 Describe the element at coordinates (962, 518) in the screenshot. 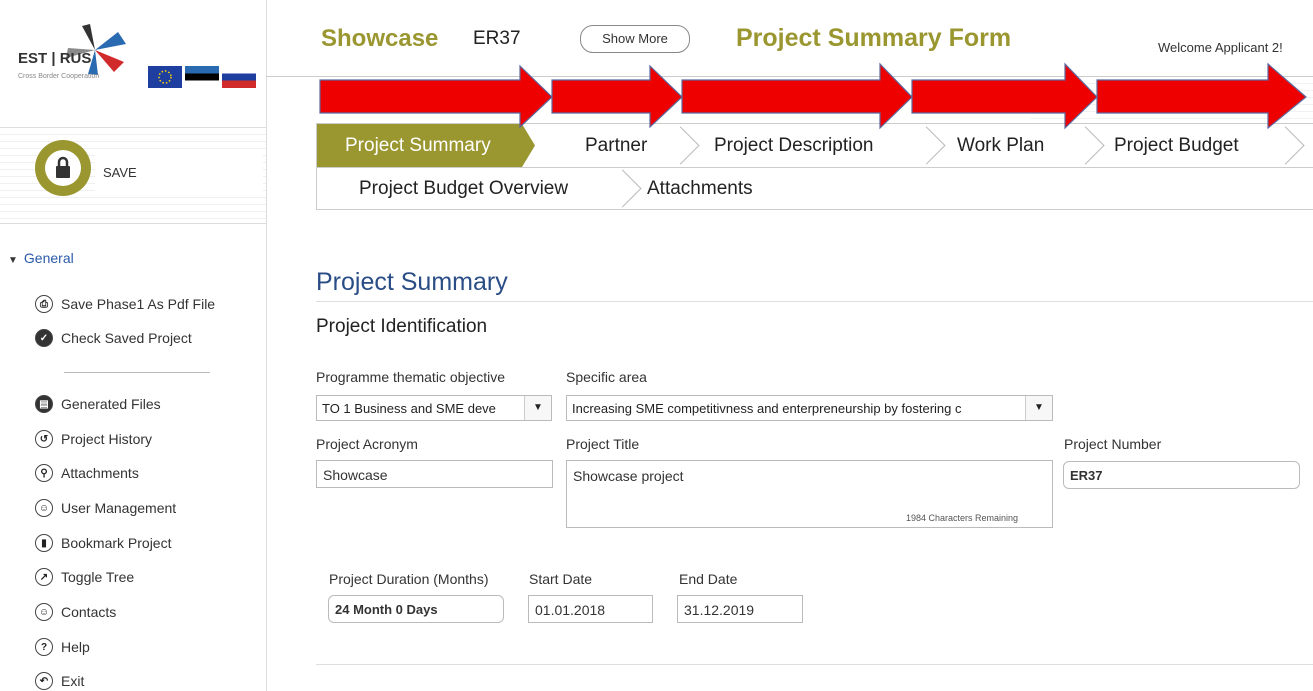

I see `characters-remaining: 1984 Characters Remaining` at that location.